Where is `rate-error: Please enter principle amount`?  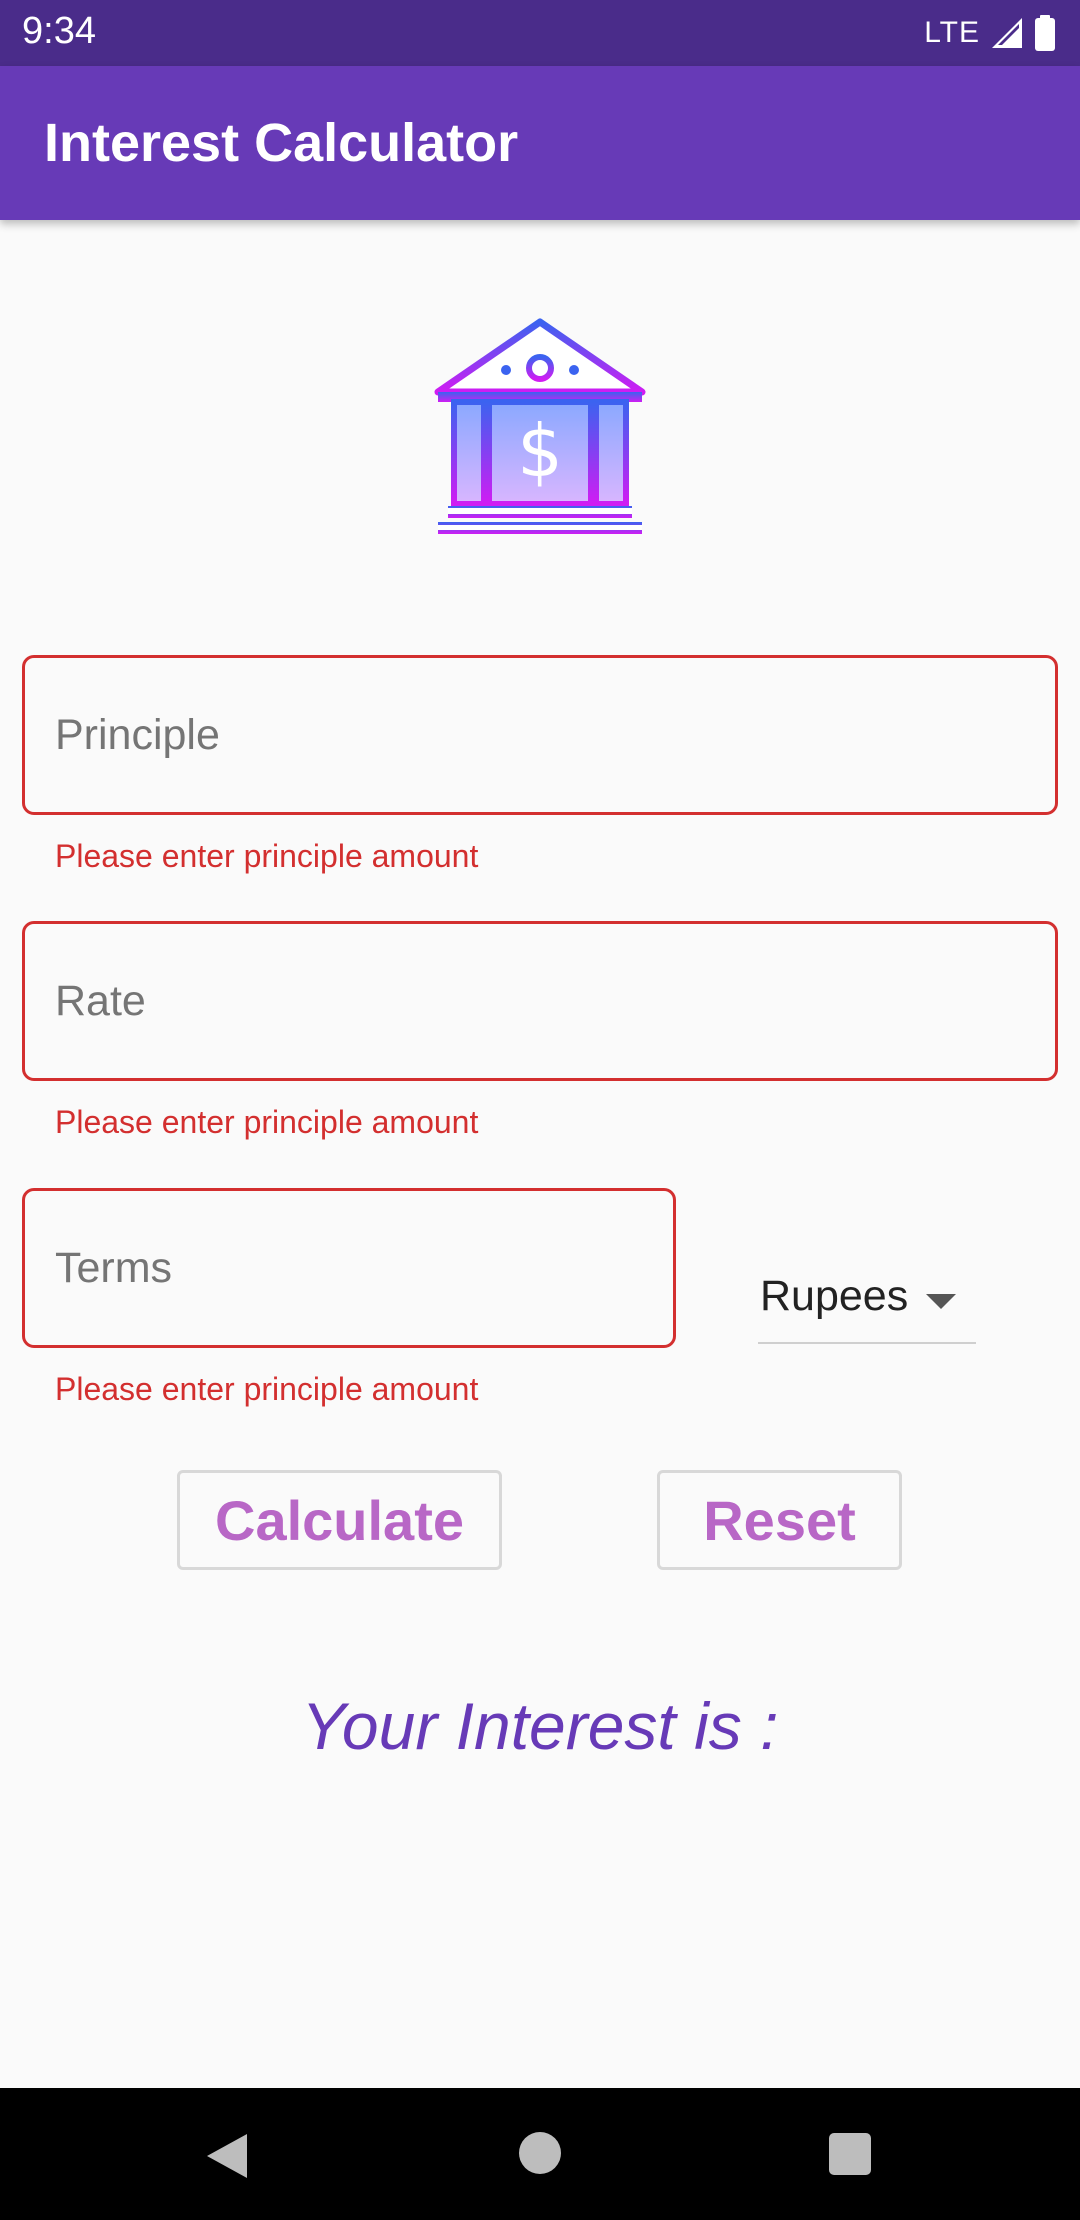 rate-error: Please enter principle amount is located at coordinates (267, 1122).